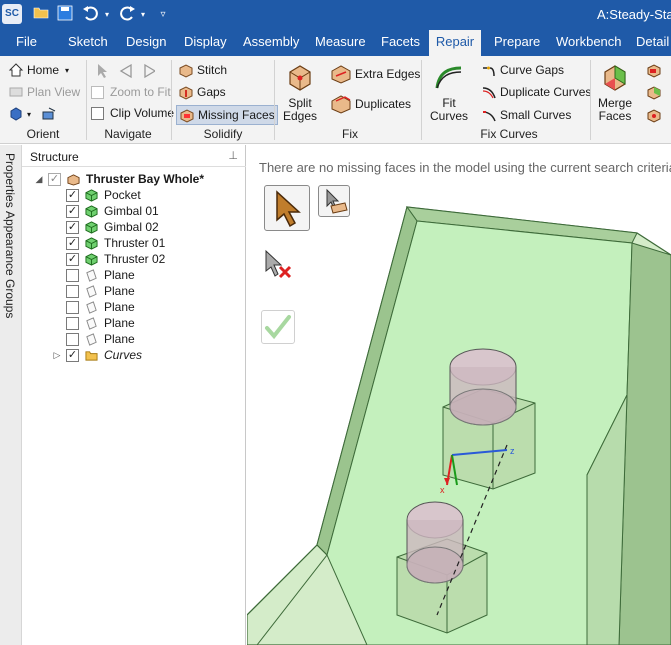 The height and width of the screenshot is (645, 671). Describe the element at coordinates (489, 71) in the screenshot. I see `curve-gaps-icon` at that location.